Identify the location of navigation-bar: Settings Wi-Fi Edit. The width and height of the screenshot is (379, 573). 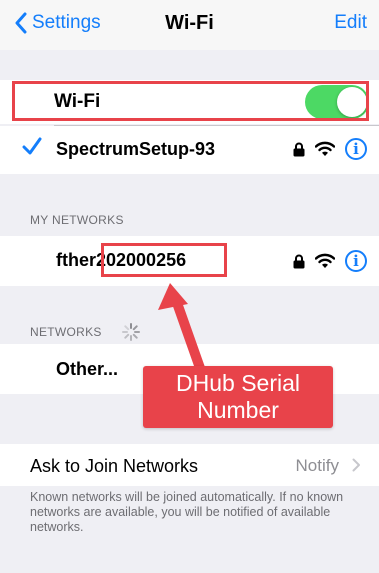
(189, 25).